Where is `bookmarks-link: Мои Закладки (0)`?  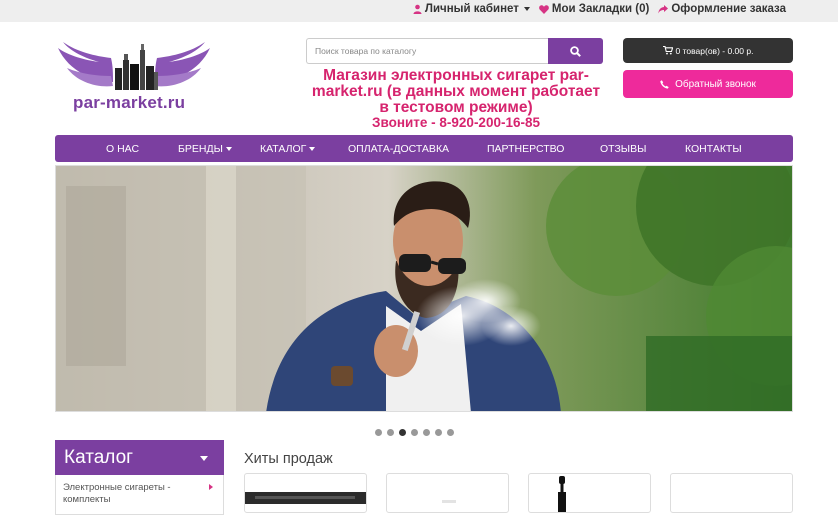 bookmarks-link: Мои Закладки (0) is located at coordinates (594, 9).